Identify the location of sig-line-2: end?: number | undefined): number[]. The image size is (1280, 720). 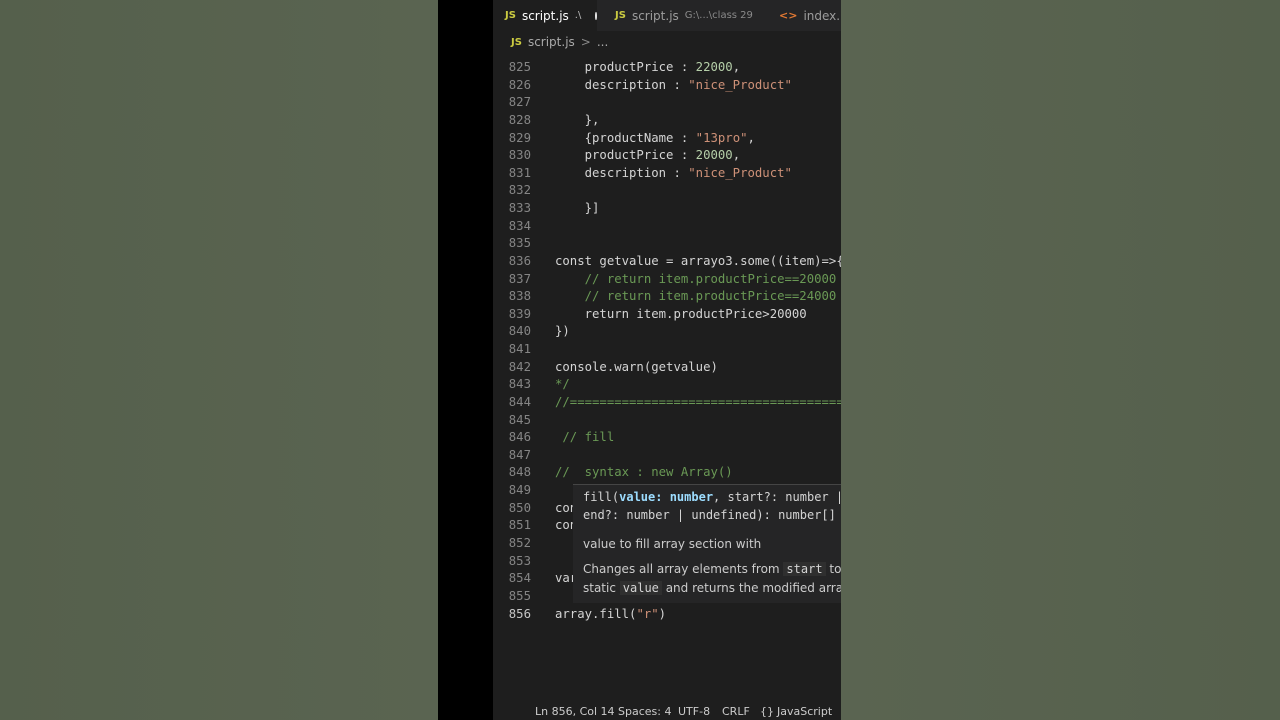
(709, 515).